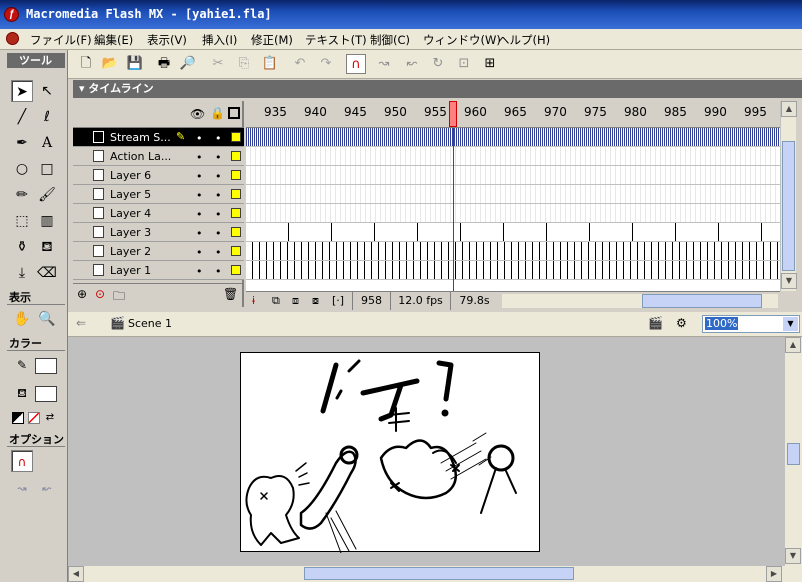 This screenshot has height=582, width=802. What do you see at coordinates (158, 213) in the screenshot?
I see `layer-row: Layer 4 • •` at bounding box center [158, 213].